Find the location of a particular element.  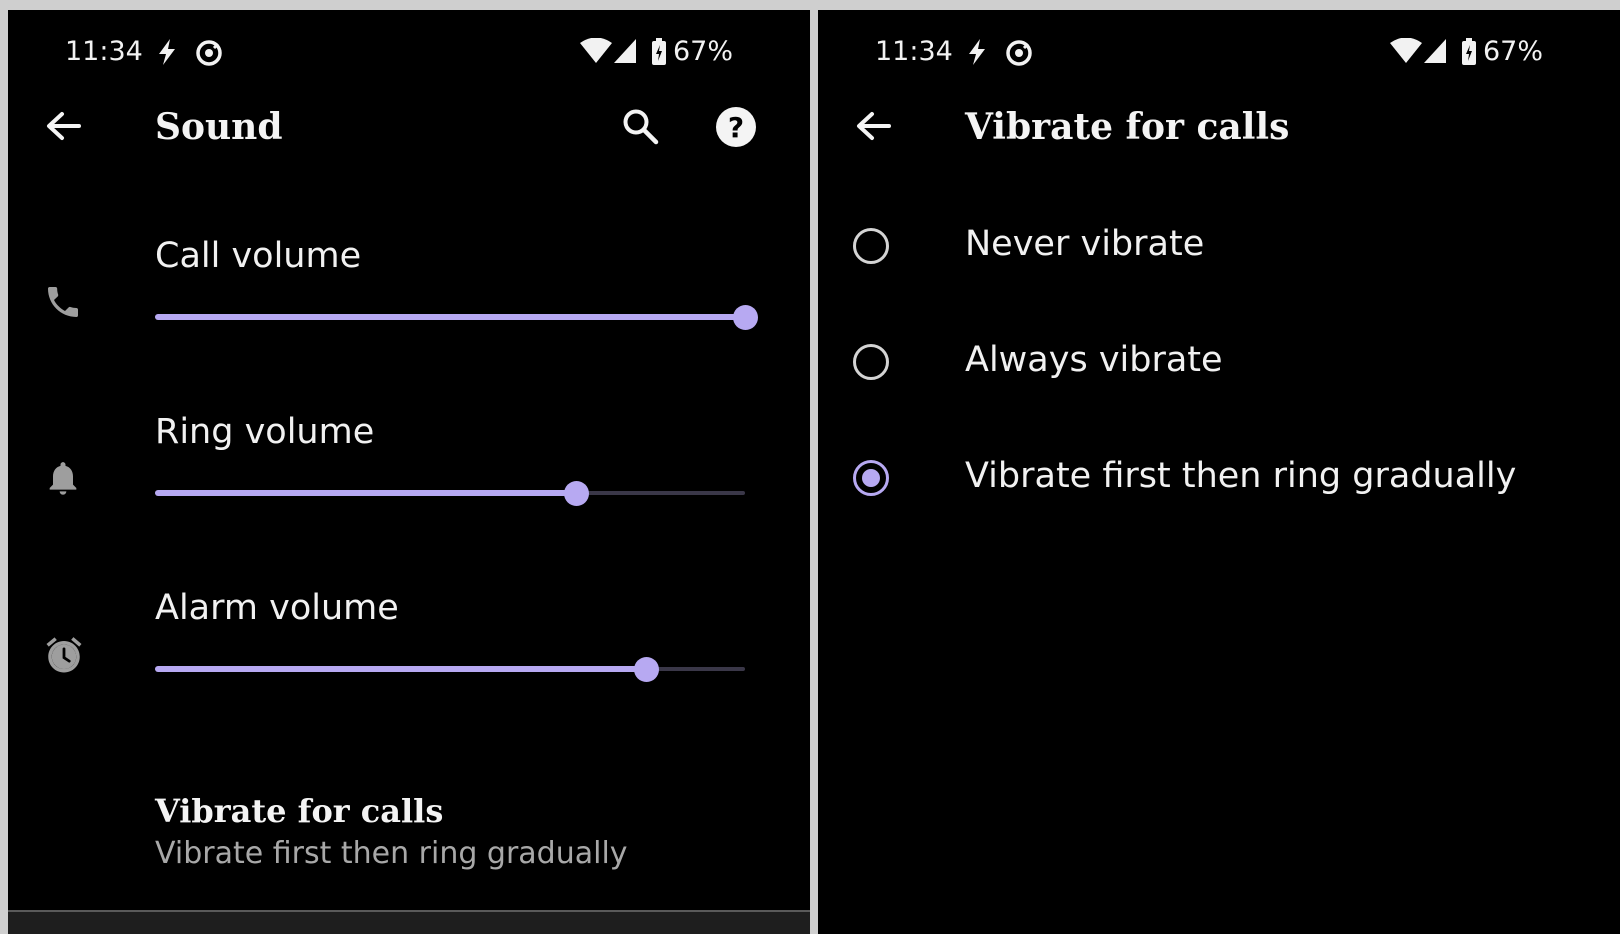

alarm-volume-label: Alarm volume is located at coordinates (277, 608).